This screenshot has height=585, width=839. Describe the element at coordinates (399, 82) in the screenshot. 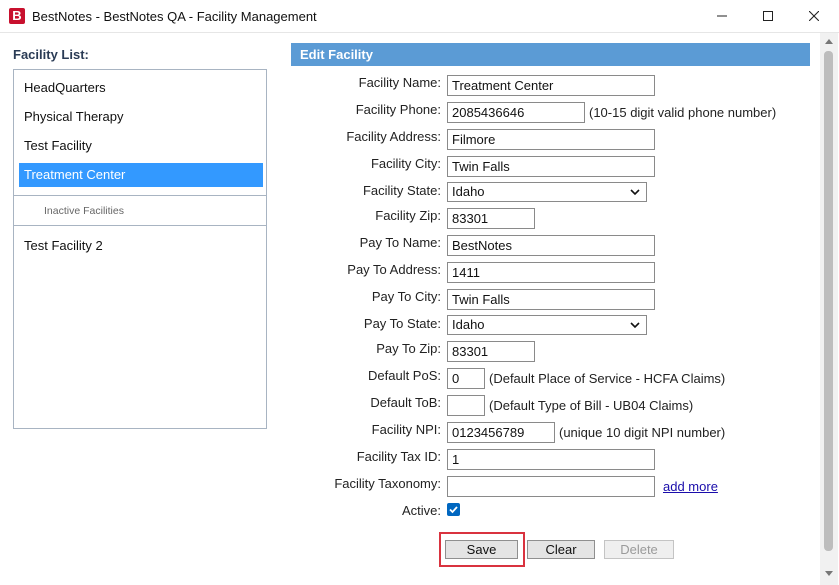

I see `facility-name-label: Facility Name:` at that location.